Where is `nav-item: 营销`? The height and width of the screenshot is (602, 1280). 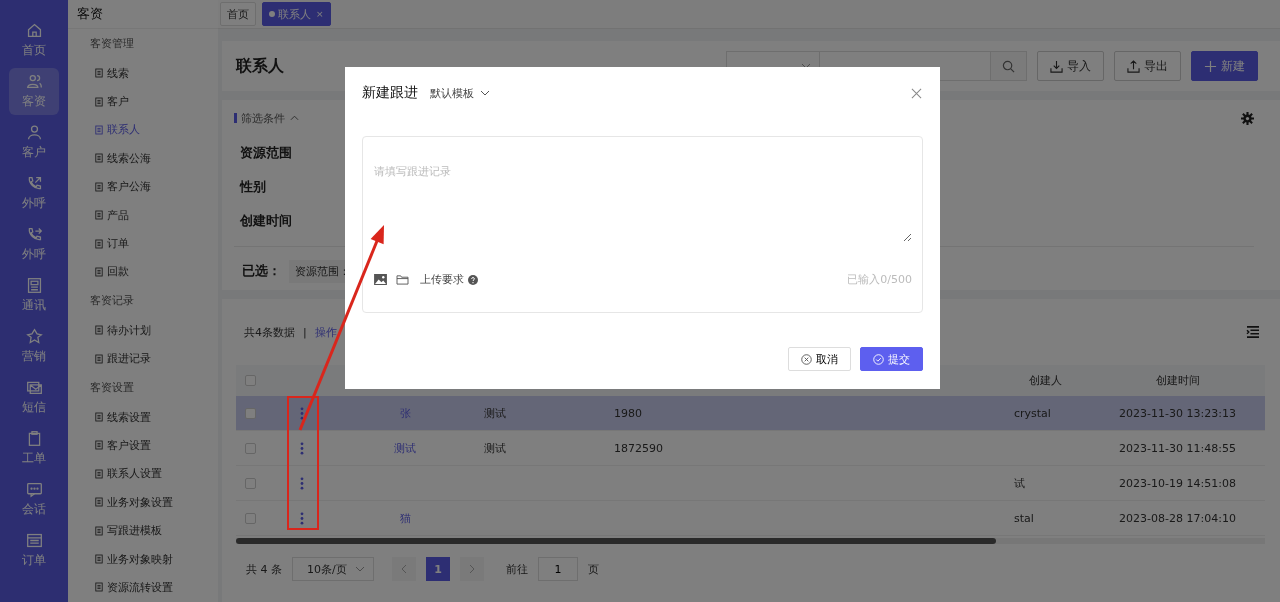 nav-item: 营销 is located at coordinates (34, 346).